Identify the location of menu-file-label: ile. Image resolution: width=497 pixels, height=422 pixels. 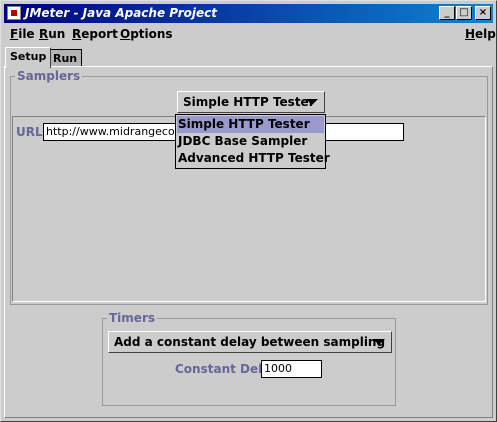
(26, 34).